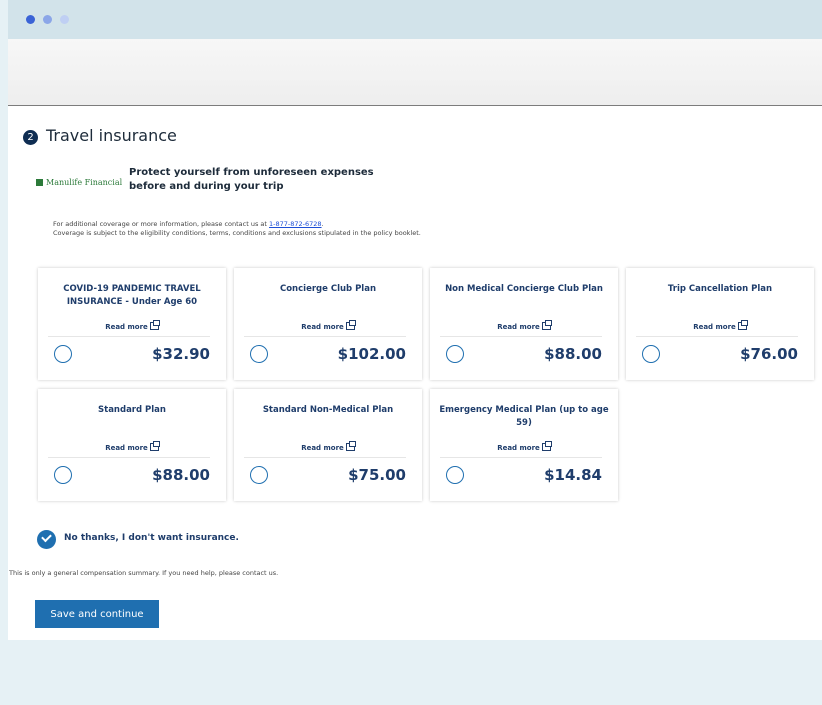 This screenshot has width=822, height=705. What do you see at coordinates (377, 475) in the screenshot?
I see `plan-price: $75.00` at bounding box center [377, 475].